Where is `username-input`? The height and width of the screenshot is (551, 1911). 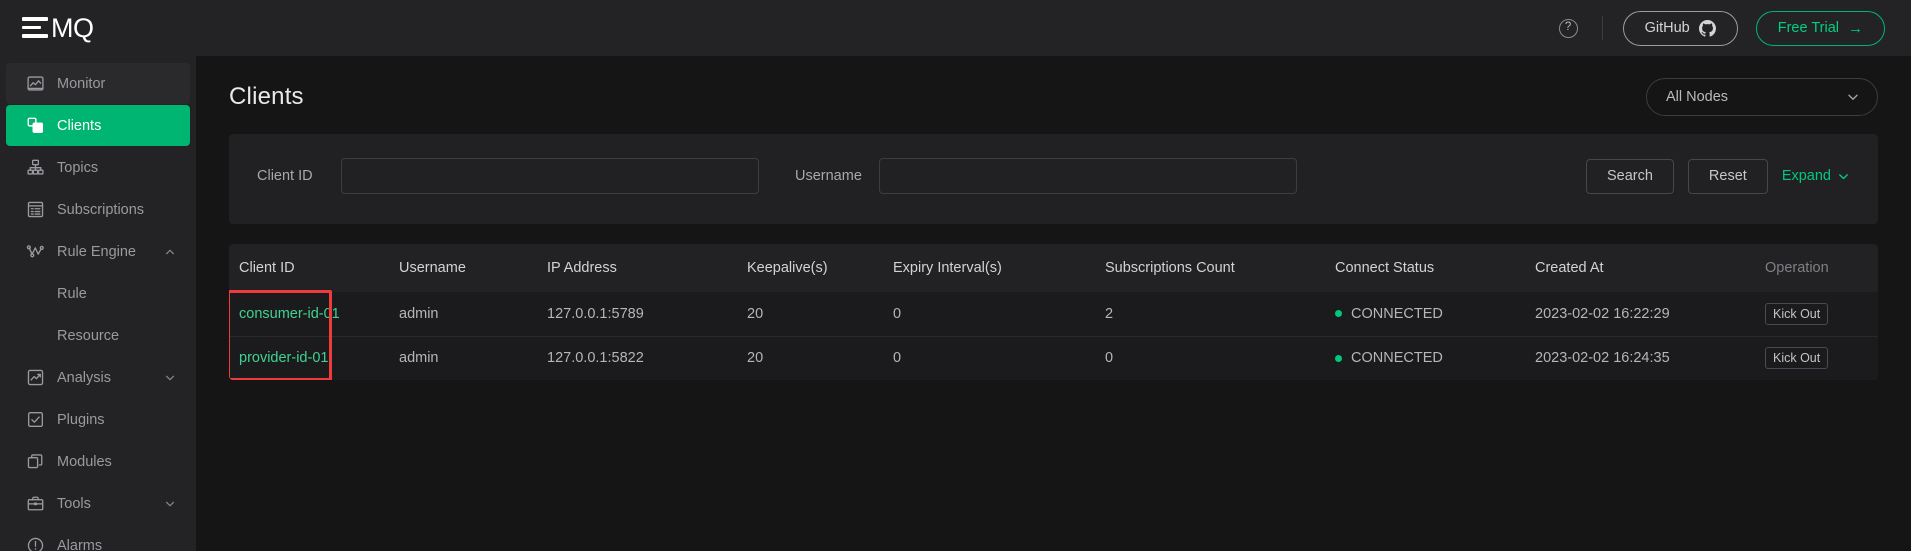 username-input is located at coordinates (1088, 176).